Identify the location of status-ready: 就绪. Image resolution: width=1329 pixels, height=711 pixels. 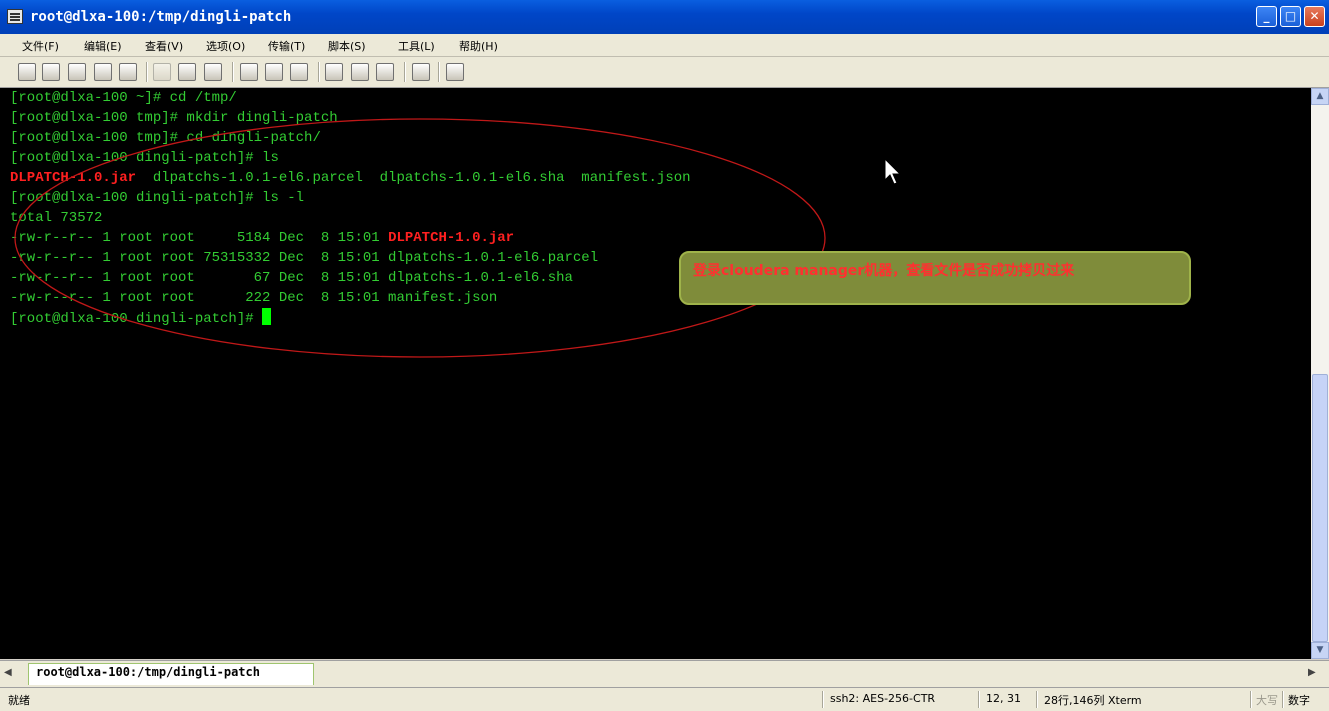
(19, 700).